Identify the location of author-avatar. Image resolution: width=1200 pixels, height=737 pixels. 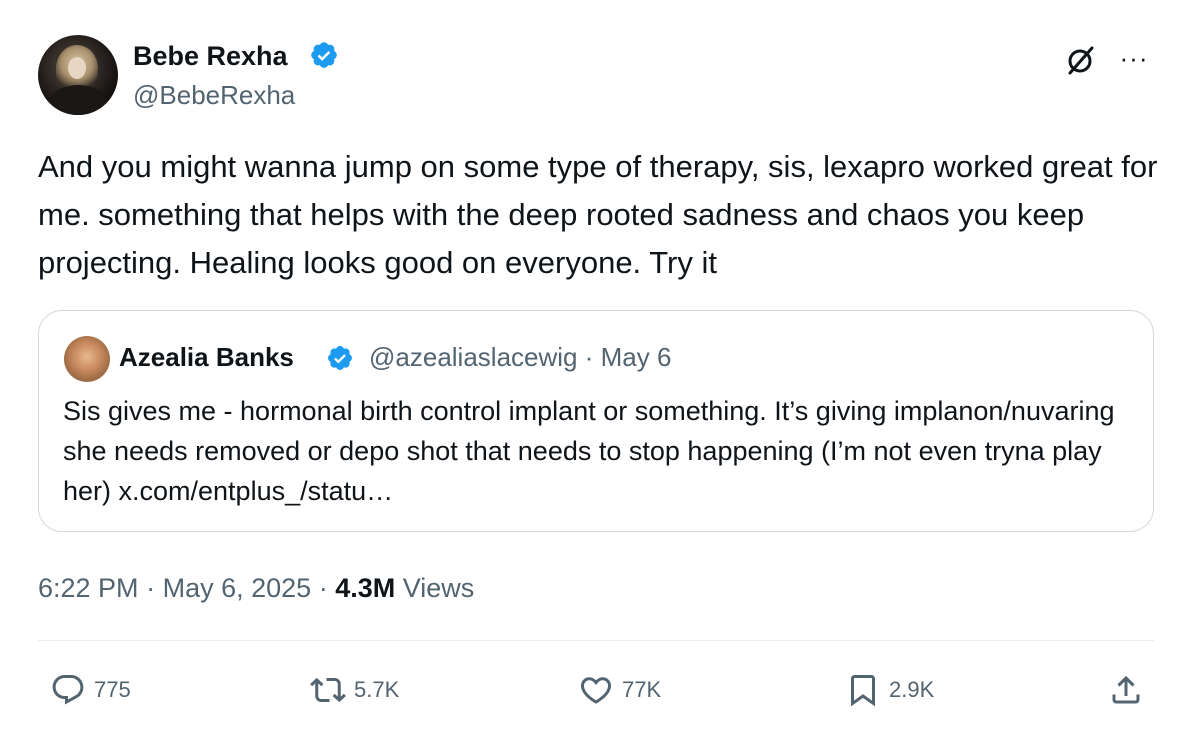
(78, 75).